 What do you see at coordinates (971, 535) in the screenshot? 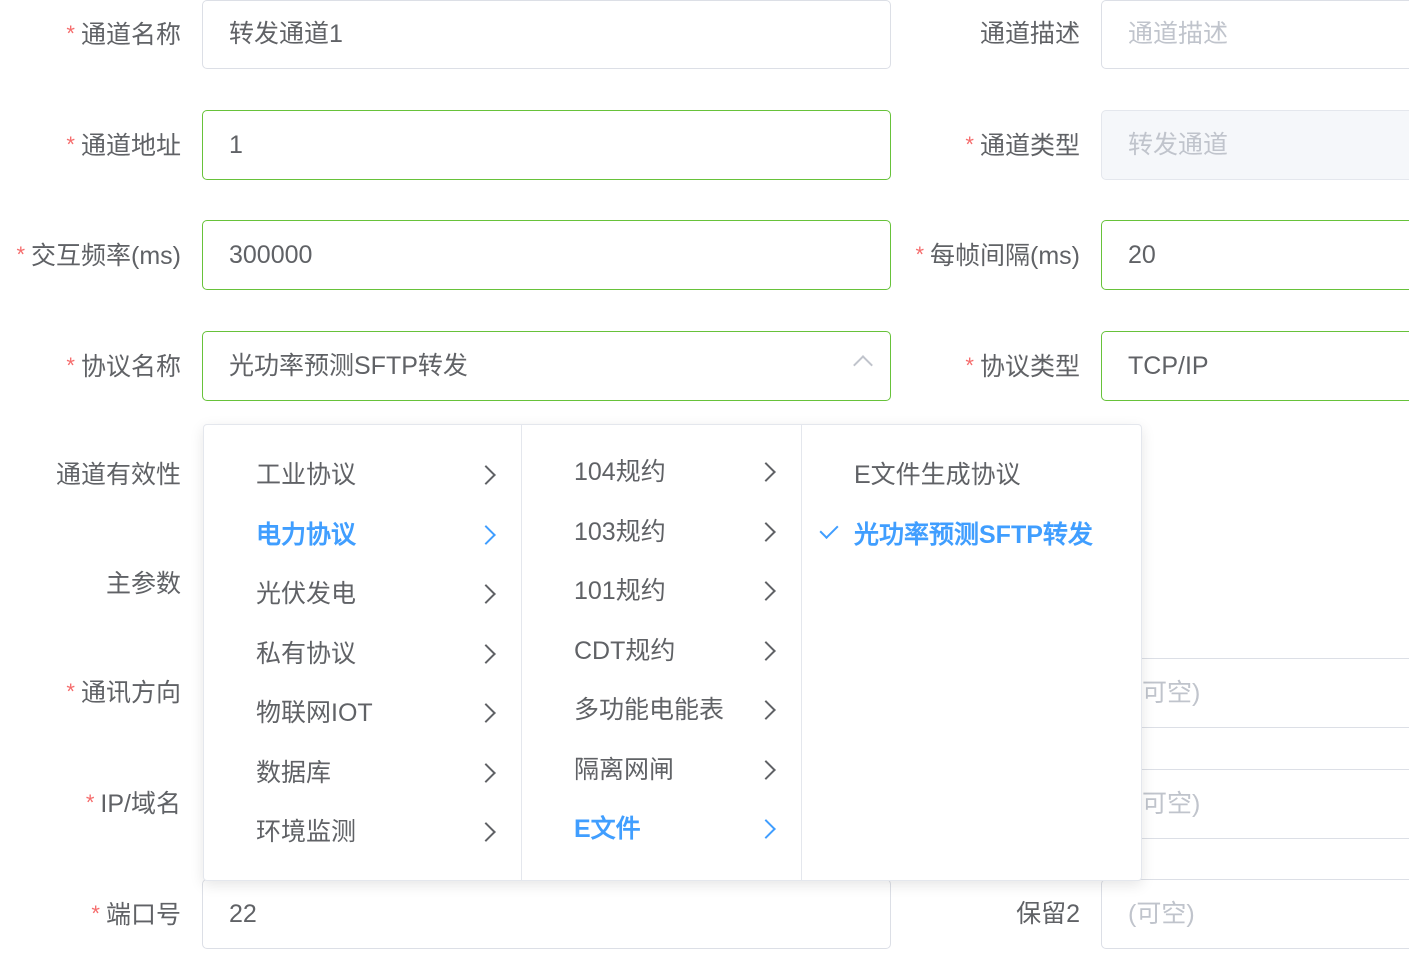
I see `cascader-item-sftp-forward: 光功率预测SFTP转发` at bounding box center [971, 535].